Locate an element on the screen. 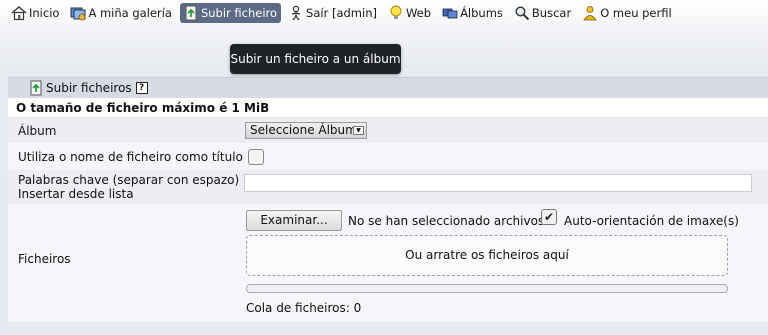 The width and height of the screenshot is (768, 335). search-icon is located at coordinates (522, 13).